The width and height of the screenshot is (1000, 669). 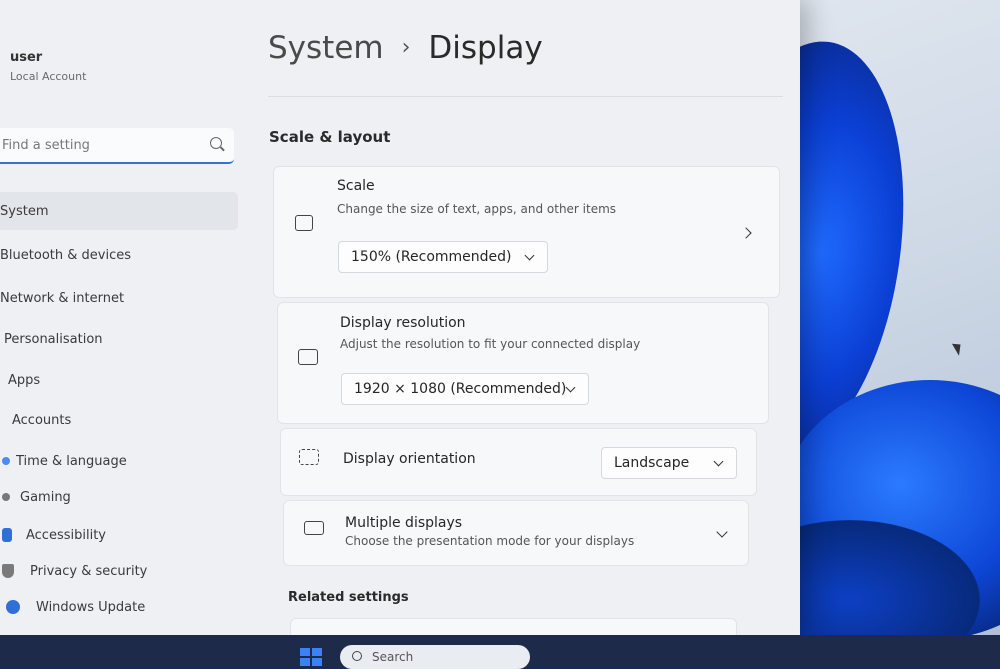 I want to click on sidebar-item-label: Privacy & security, so click(x=89, y=571).